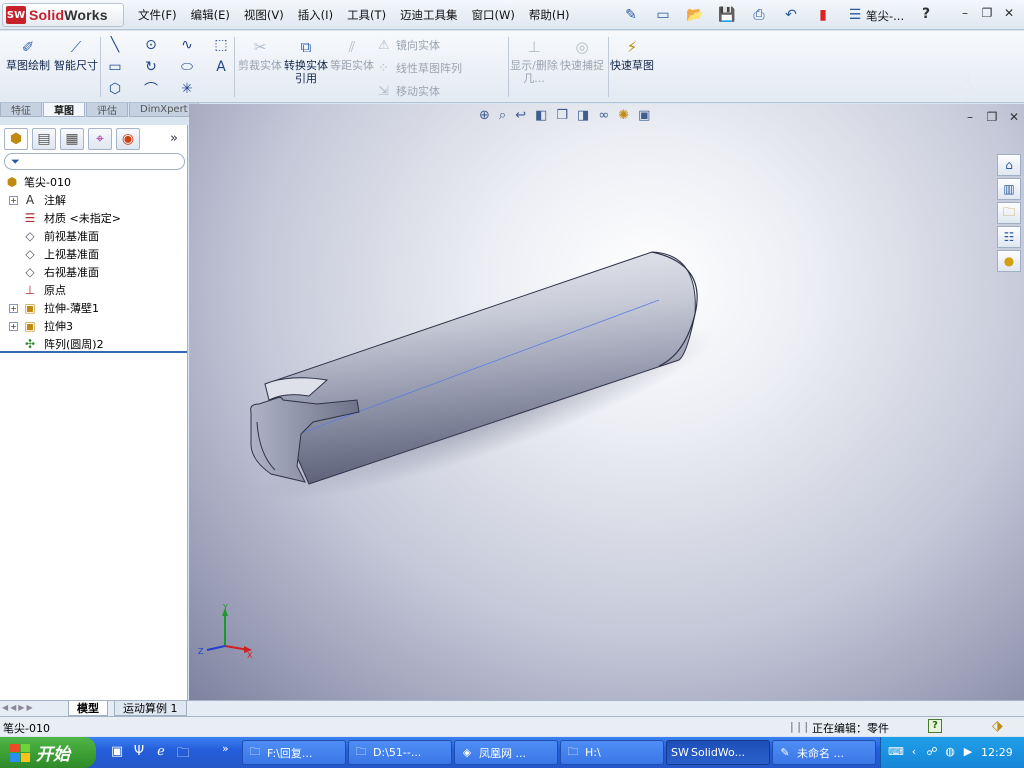  I want to click on options-icon: ☰, so click(855, 15).